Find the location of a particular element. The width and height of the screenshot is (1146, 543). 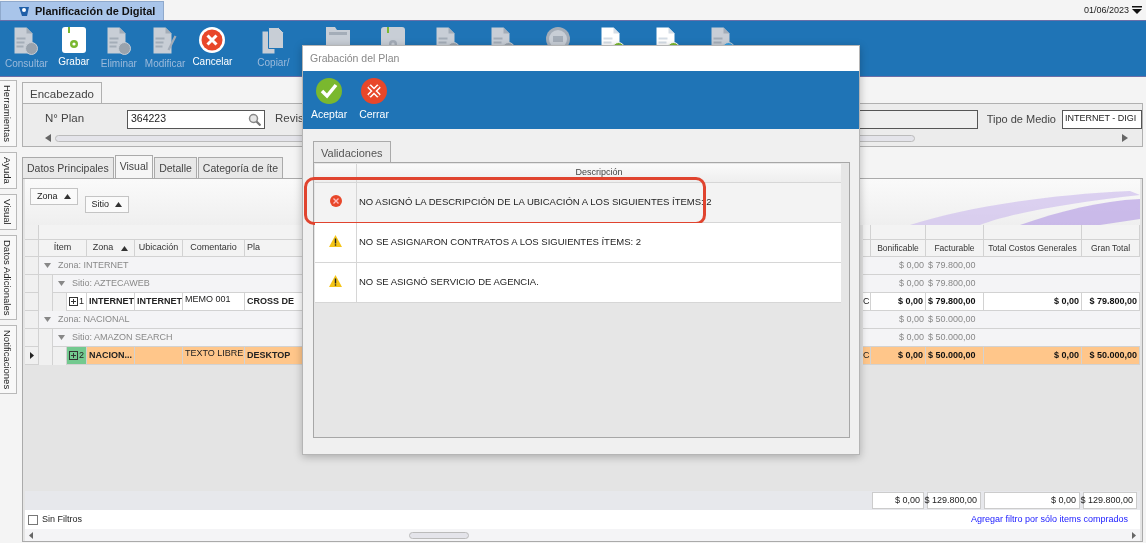

media-type-field: INTERNET - DIGI is located at coordinates (1102, 119).